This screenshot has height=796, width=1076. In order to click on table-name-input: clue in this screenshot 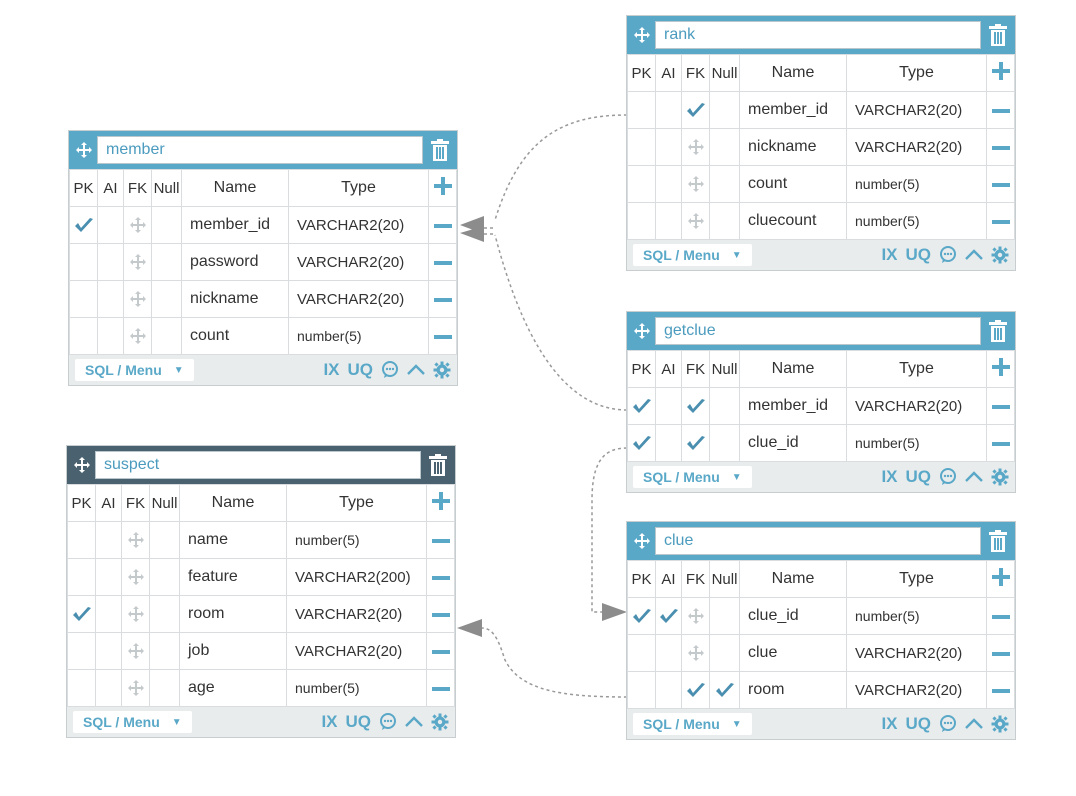, I will do `click(818, 541)`.